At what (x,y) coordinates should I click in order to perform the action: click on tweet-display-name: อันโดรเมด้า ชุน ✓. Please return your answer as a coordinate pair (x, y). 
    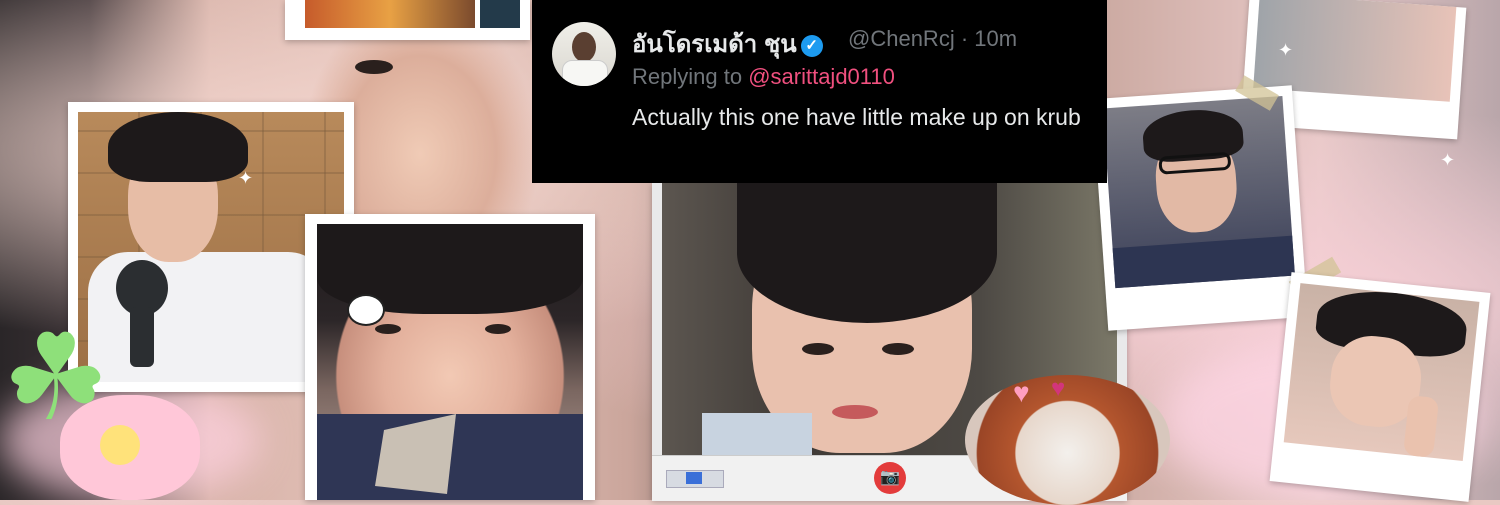
    Looking at the image, I should click on (727, 43).